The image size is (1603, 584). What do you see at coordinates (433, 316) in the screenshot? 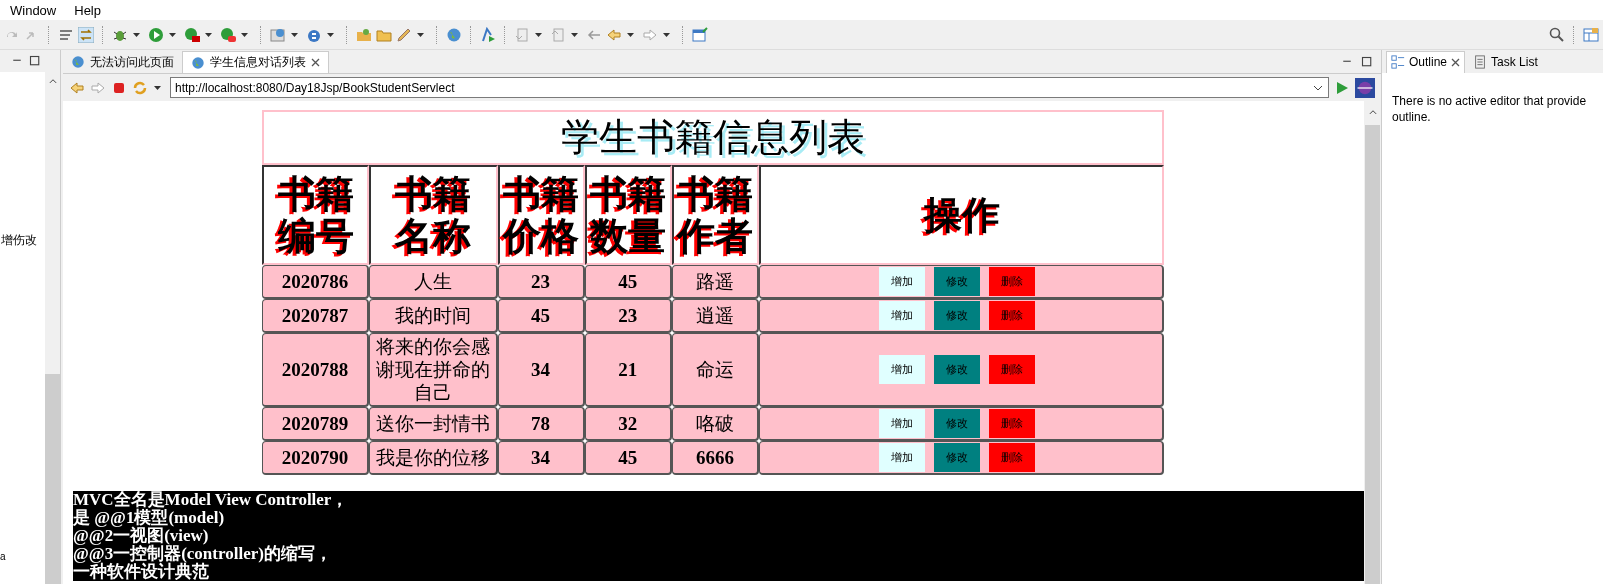
I see `table-cell: 我的时间` at bounding box center [433, 316].